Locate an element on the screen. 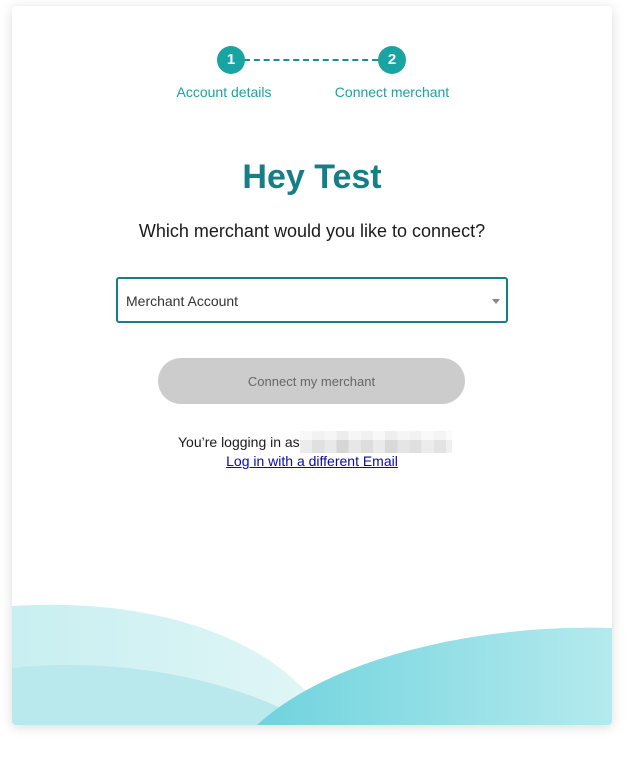  merchant-select: Merchant Account is located at coordinates (312, 300).